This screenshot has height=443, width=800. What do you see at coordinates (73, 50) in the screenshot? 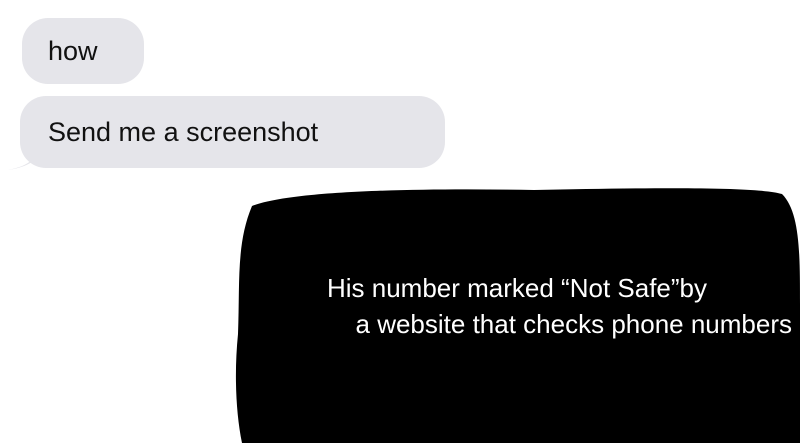
I see `message-text: how` at bounding box center [73, 50].